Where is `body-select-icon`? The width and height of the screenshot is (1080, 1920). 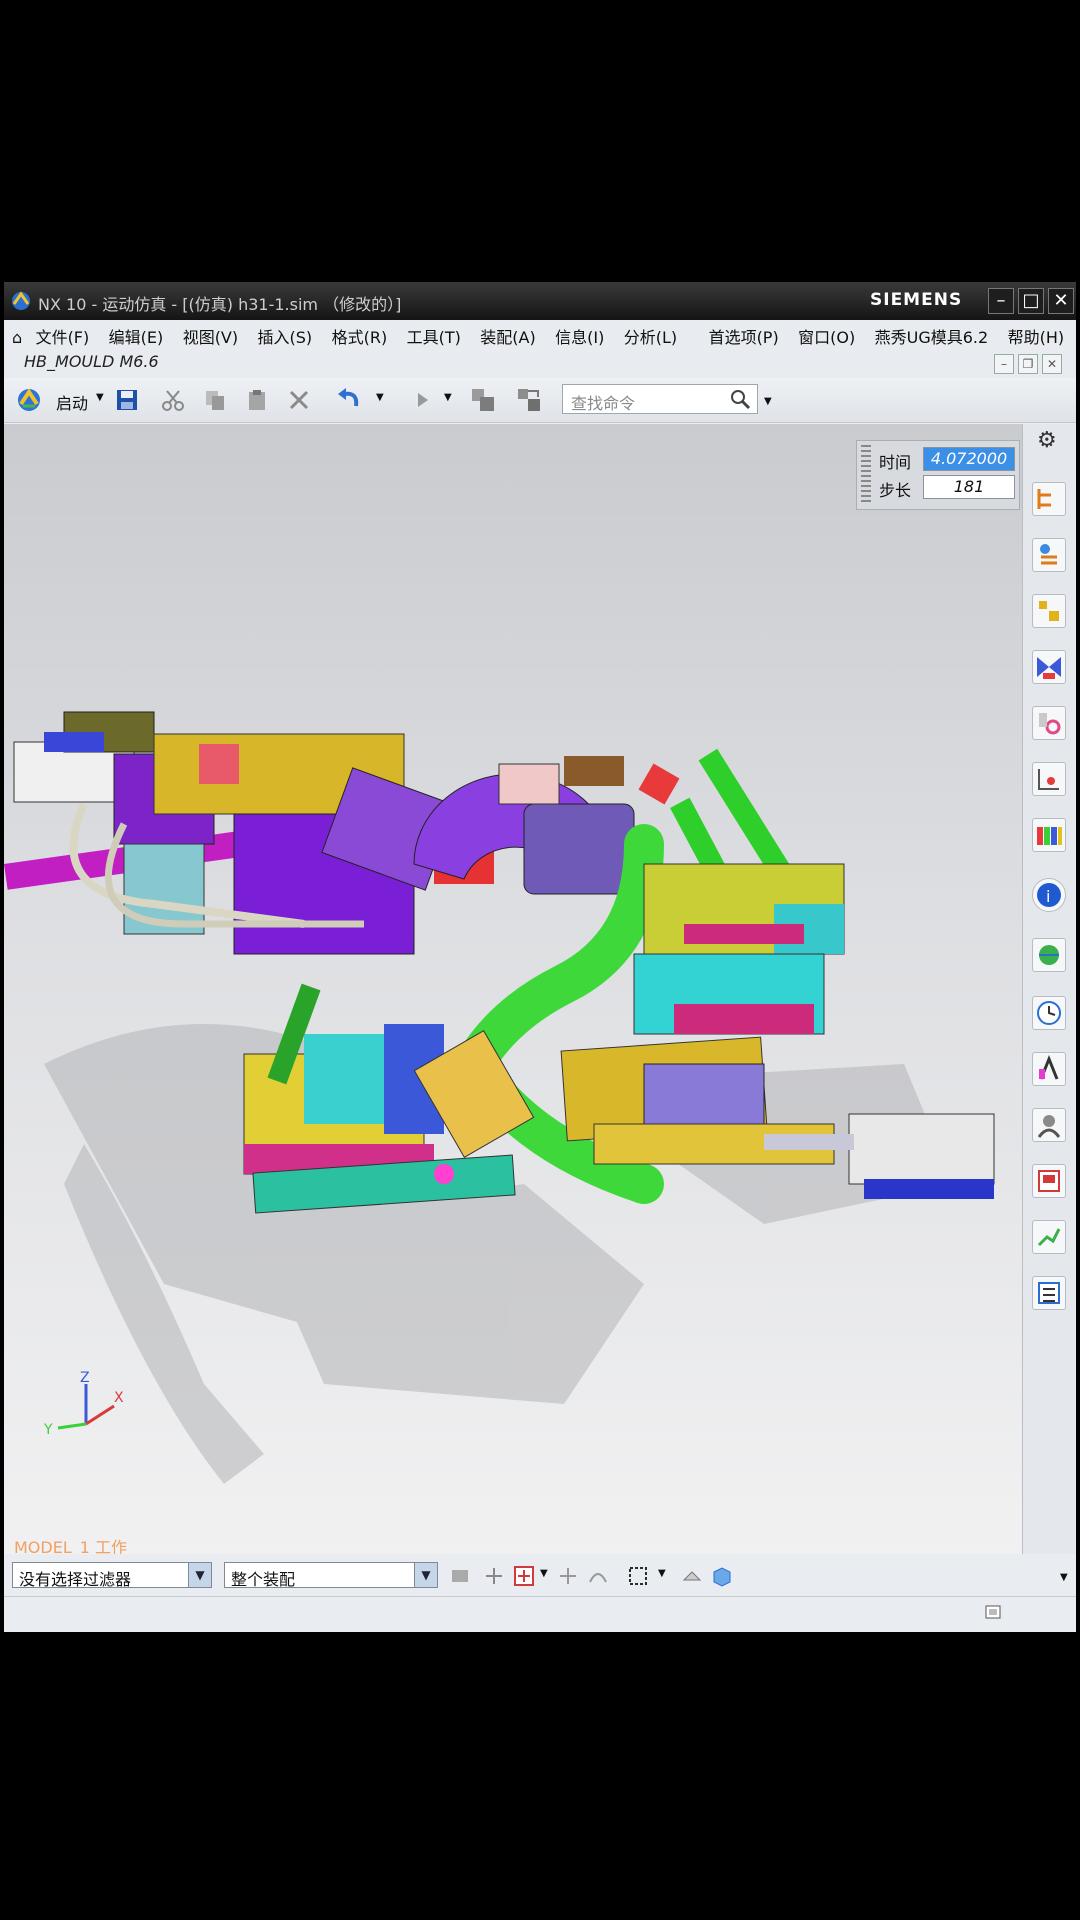 body-select-icon is located at coordinates (722, 1576).